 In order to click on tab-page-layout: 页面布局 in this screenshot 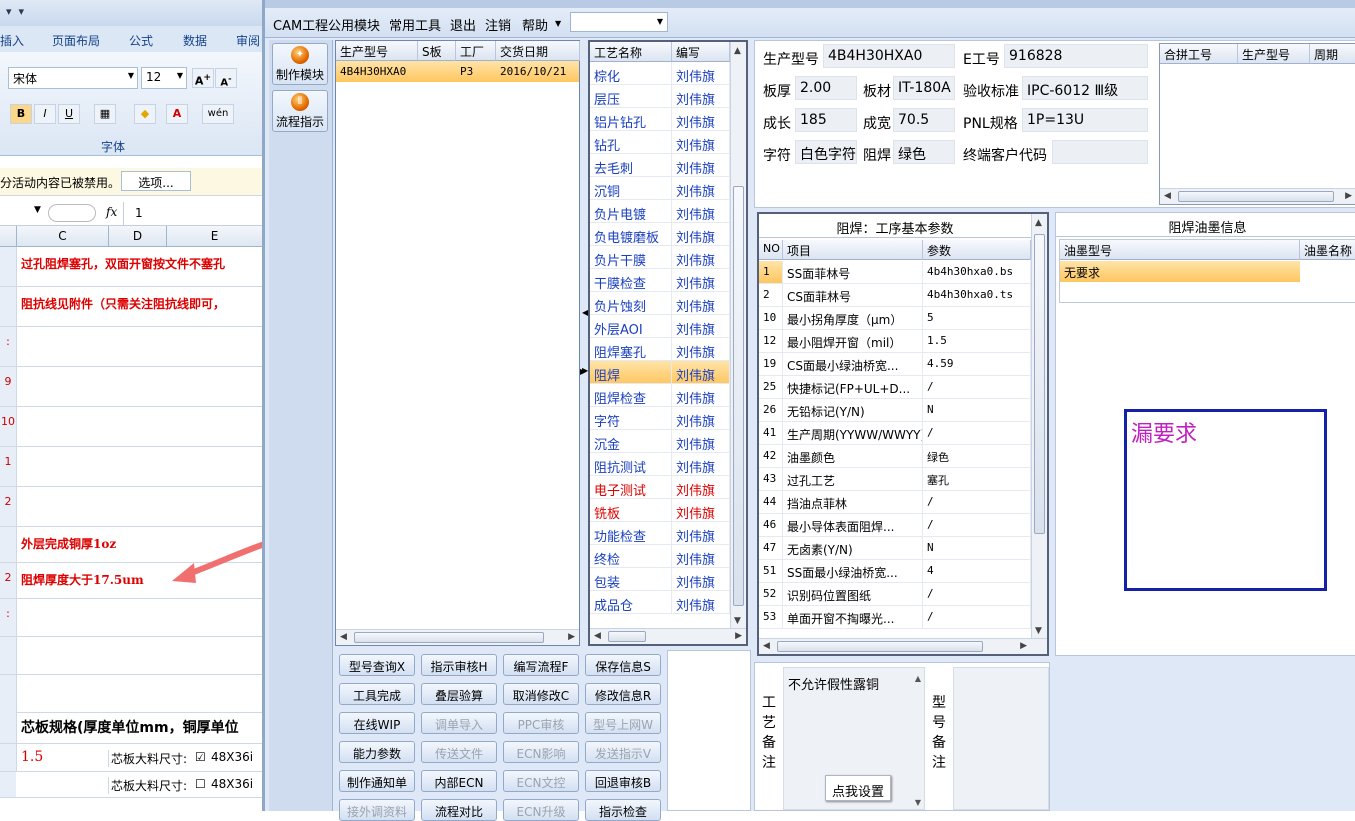, I will do `click(76, 40)`.